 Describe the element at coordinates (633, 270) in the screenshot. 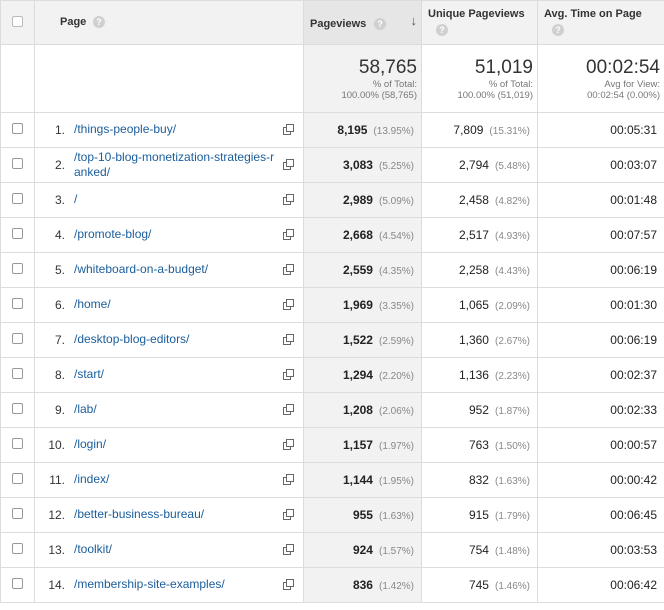

I see `avg-time-value: 00:06:19` at that location.